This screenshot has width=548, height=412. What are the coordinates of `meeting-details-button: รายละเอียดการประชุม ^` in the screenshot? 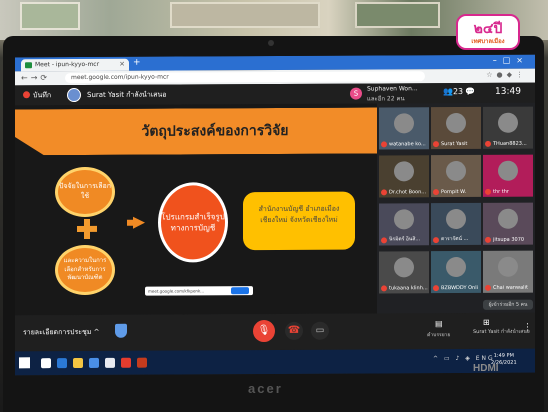 It's located at (61, 332).